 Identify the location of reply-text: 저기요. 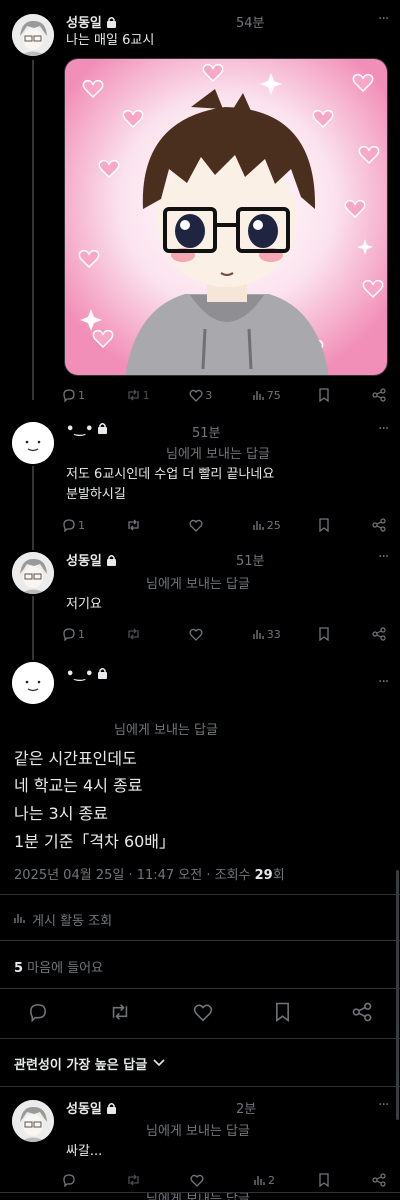
(84, 604).